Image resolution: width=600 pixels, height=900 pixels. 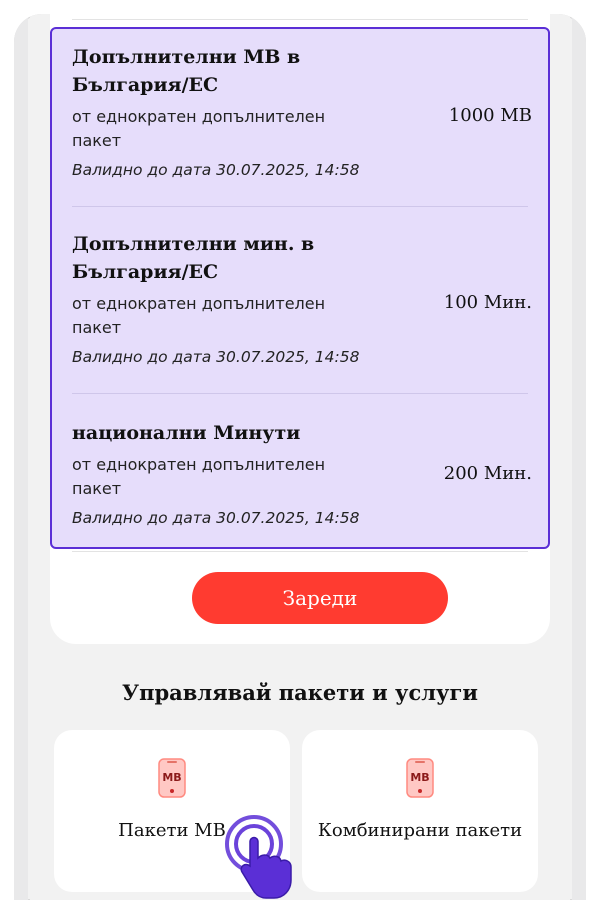 I want to click on package-title: национални Минути, so click(x=186, y=433).